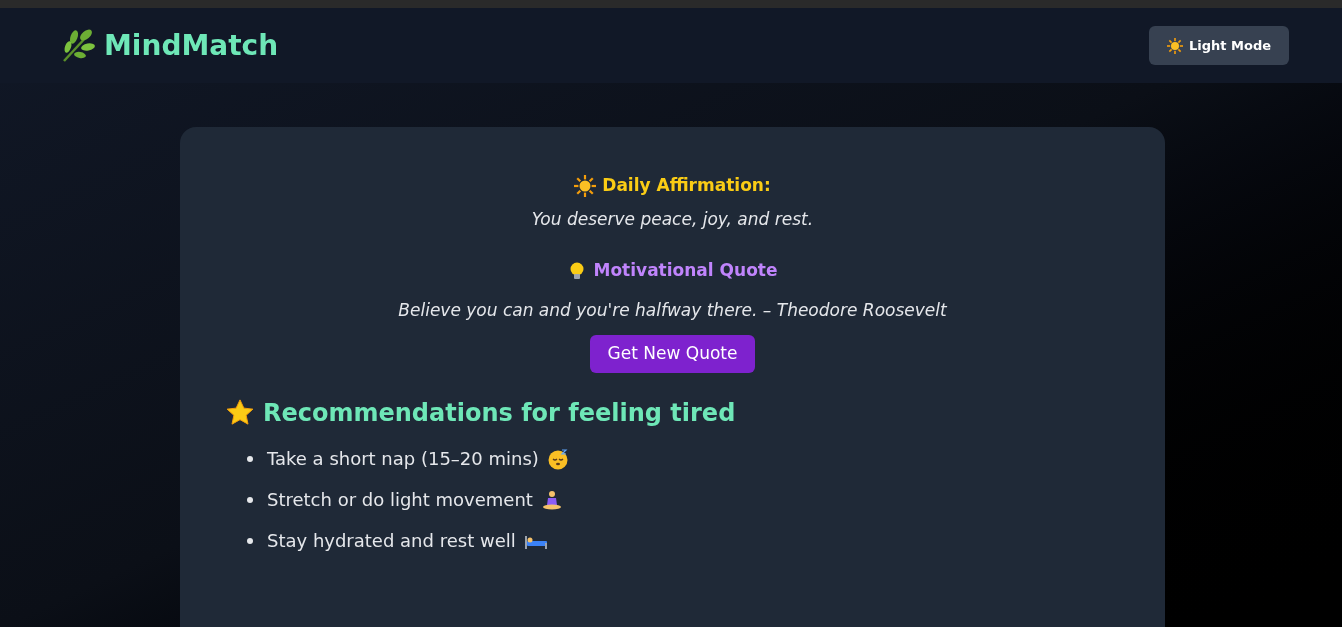 This screenshot has height=627, width=1342. What do you see at coordinates (391, 541) in the screenshot?
I see `recommendation-text: Stay hydrated and rest well` at bounding box center [391, 541].